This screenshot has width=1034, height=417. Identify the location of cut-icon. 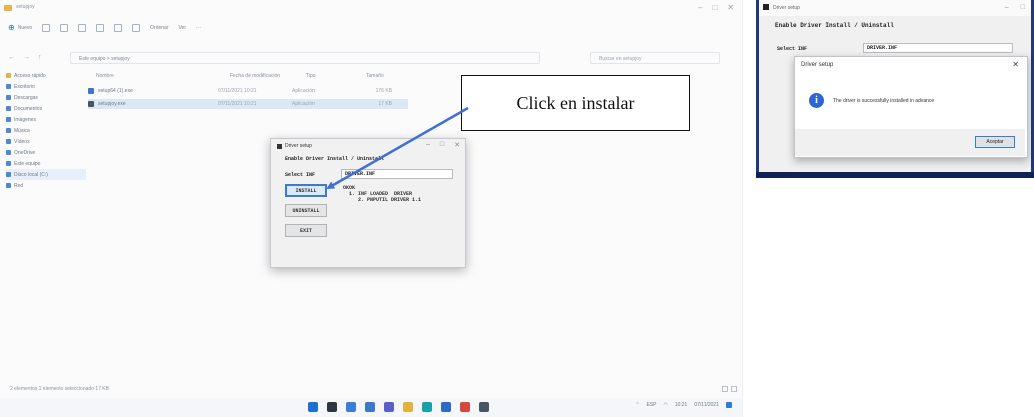
(46, 28).